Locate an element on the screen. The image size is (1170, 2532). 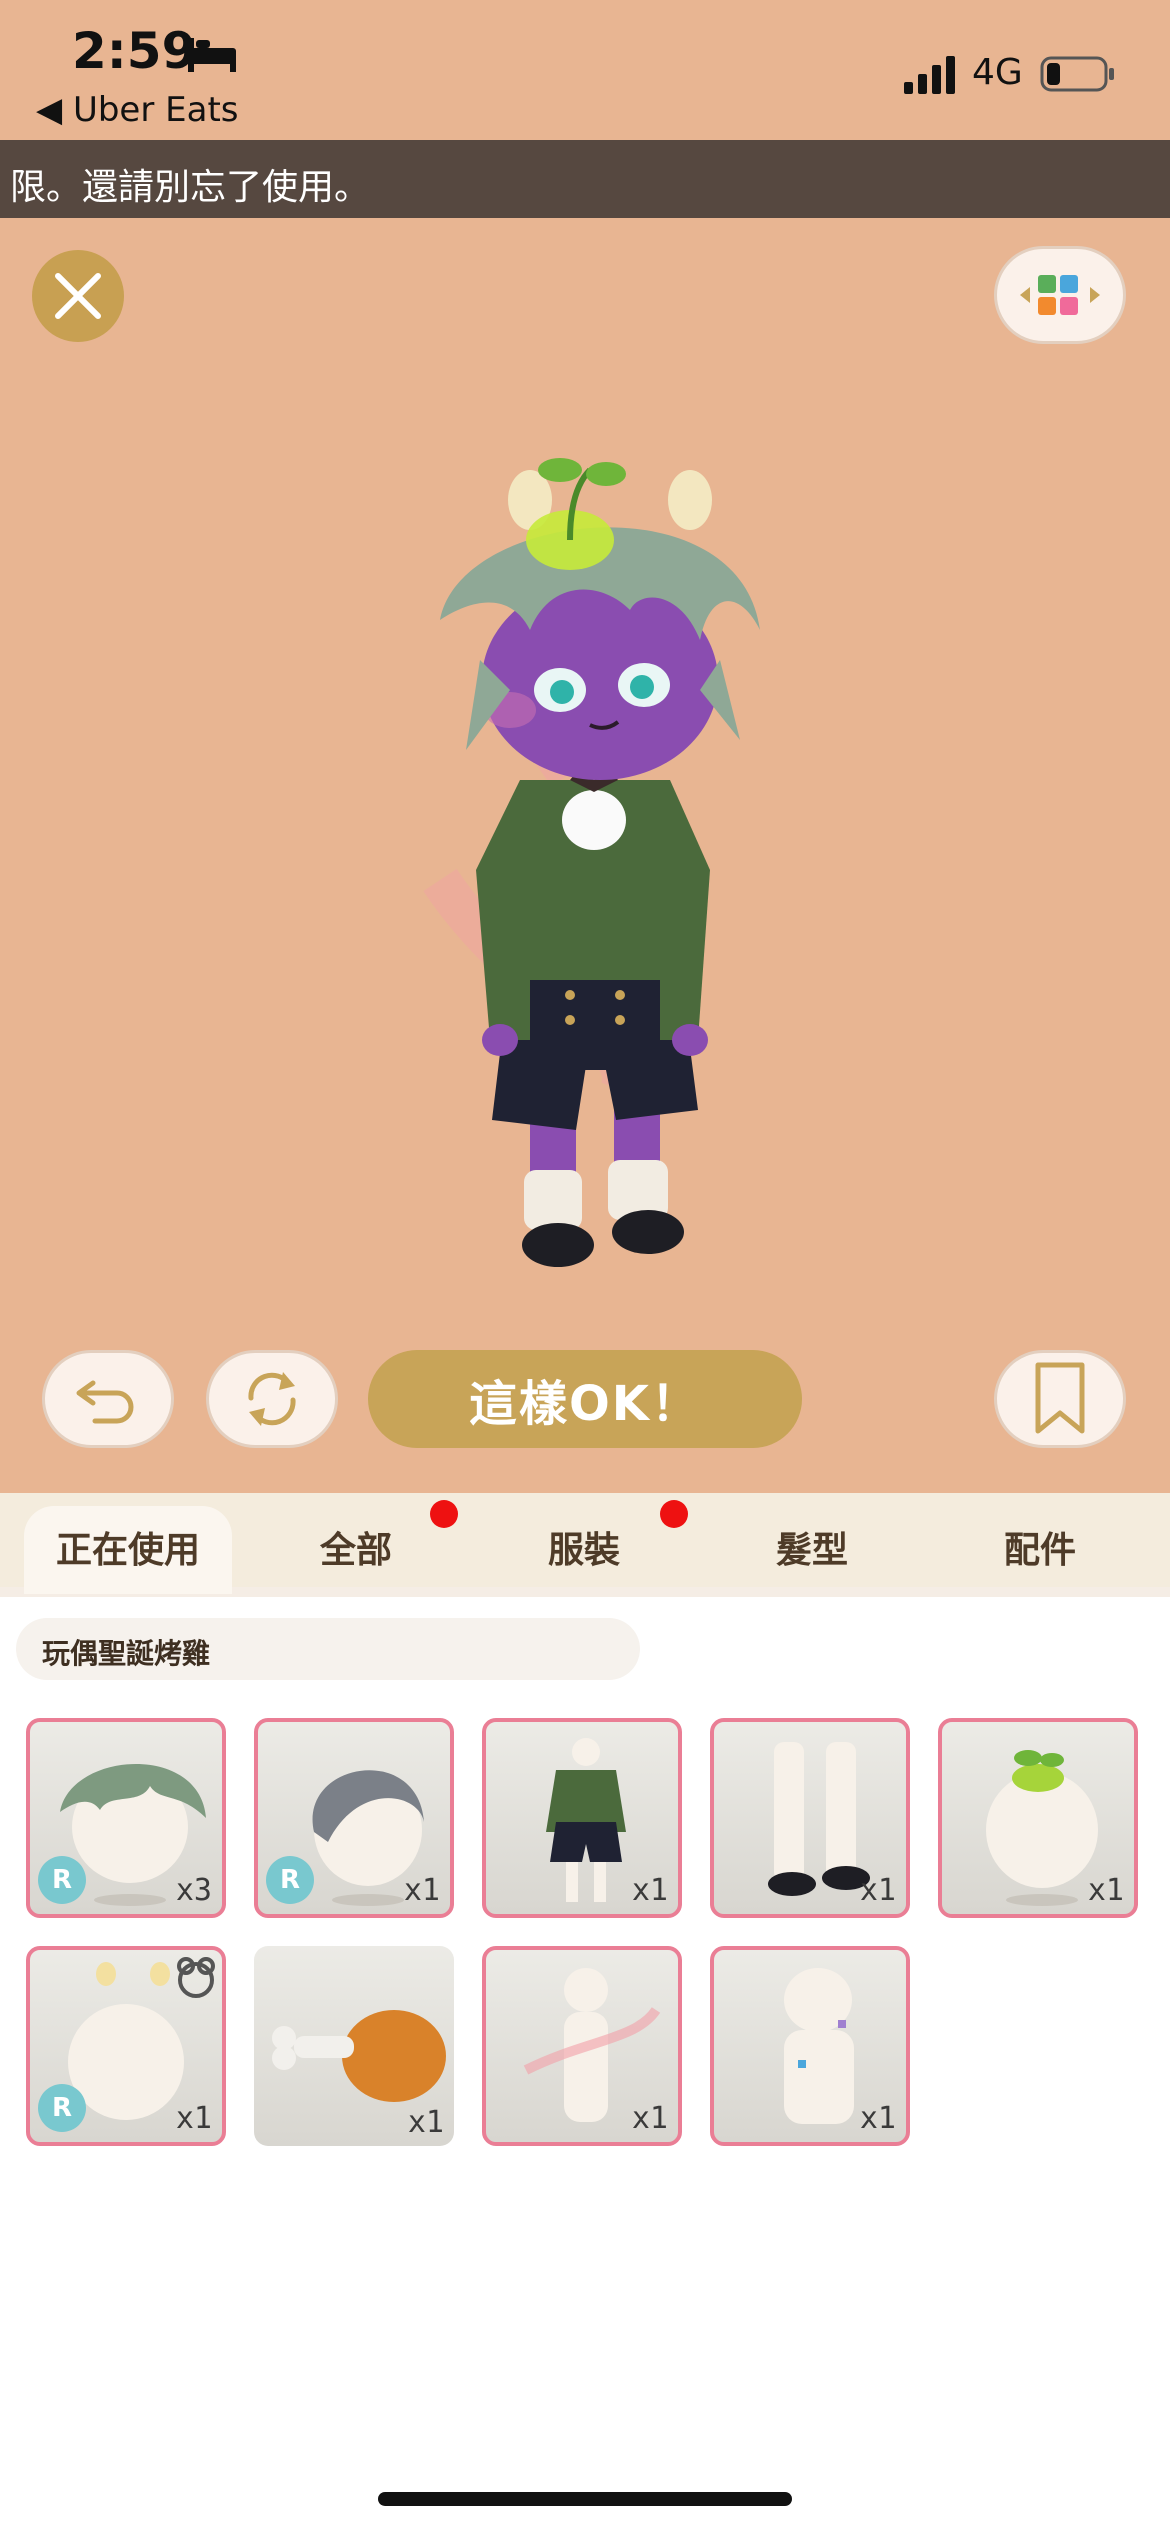
tab-clothing: 服裝 is located at coordinates (584, 1547).